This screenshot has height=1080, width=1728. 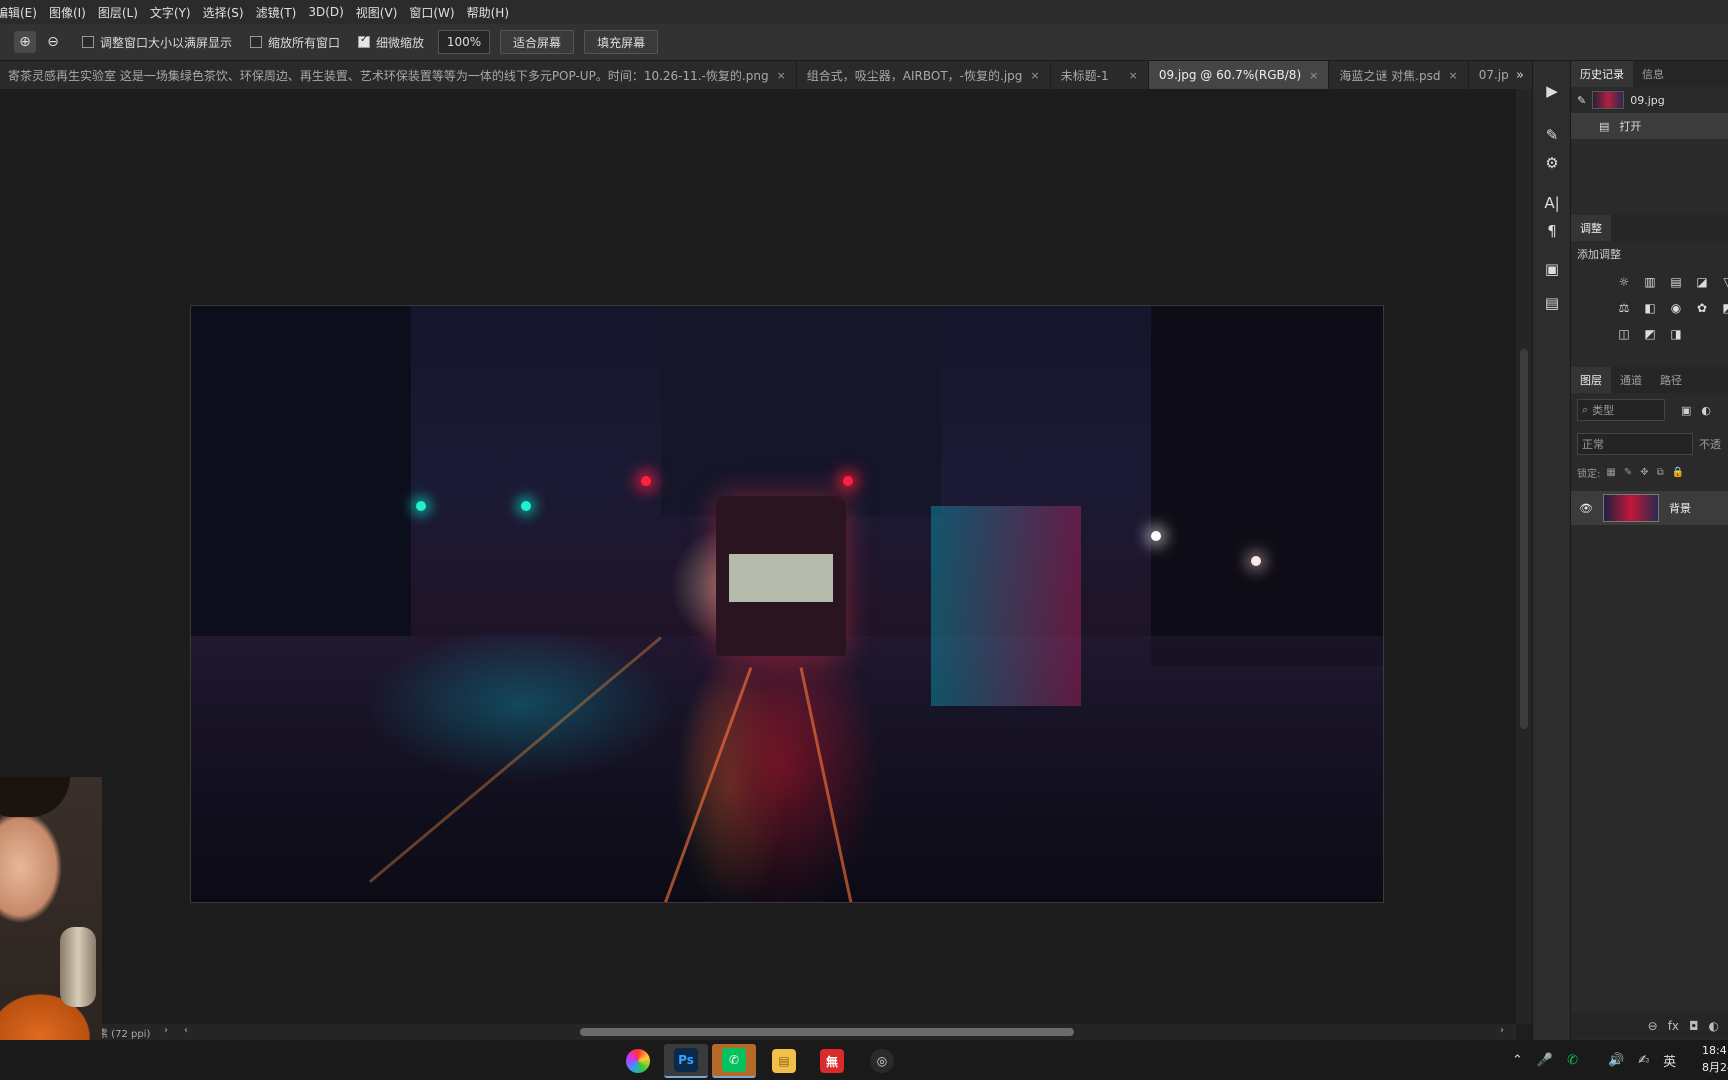 What do you see at coordinates (1723, 308) in the screenshot?
I see `invert-icon: ◩` at bounding box center [1723, 308].